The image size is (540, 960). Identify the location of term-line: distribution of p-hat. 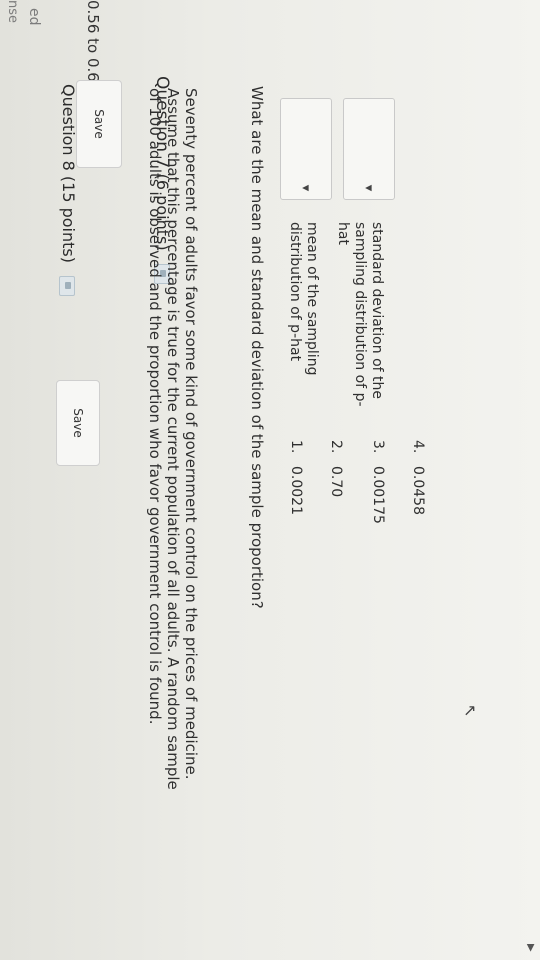
(295, 292).